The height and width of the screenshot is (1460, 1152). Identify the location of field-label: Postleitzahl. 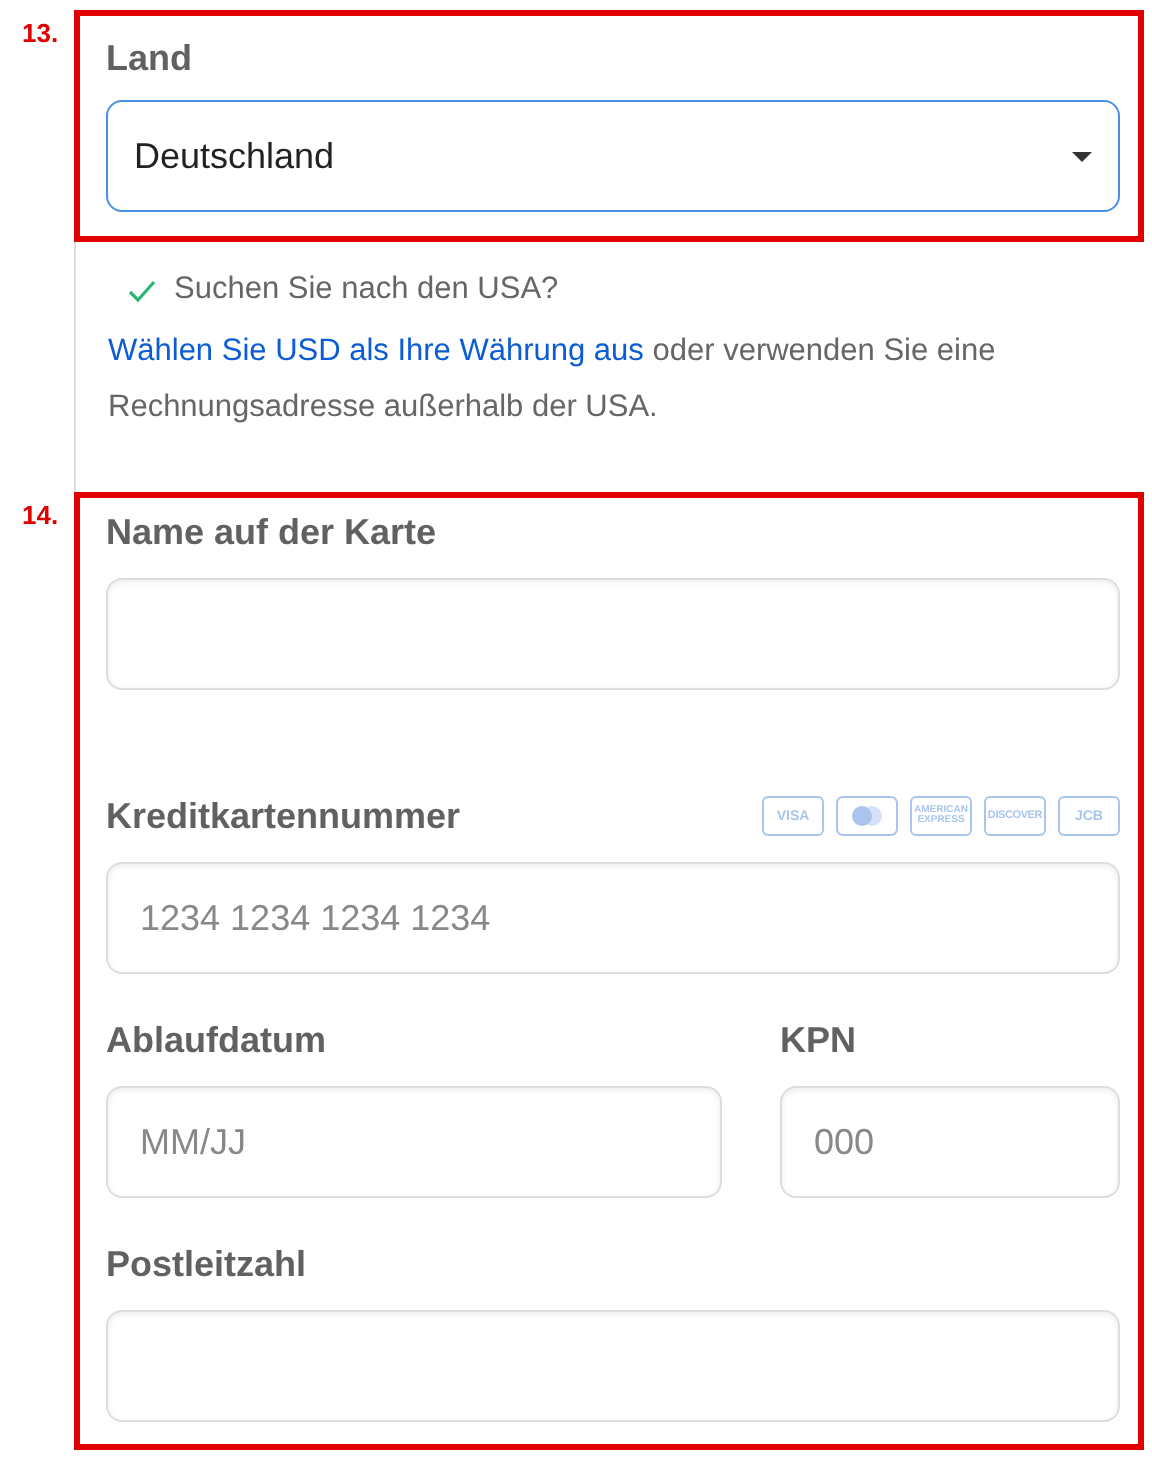
(206, 1264).